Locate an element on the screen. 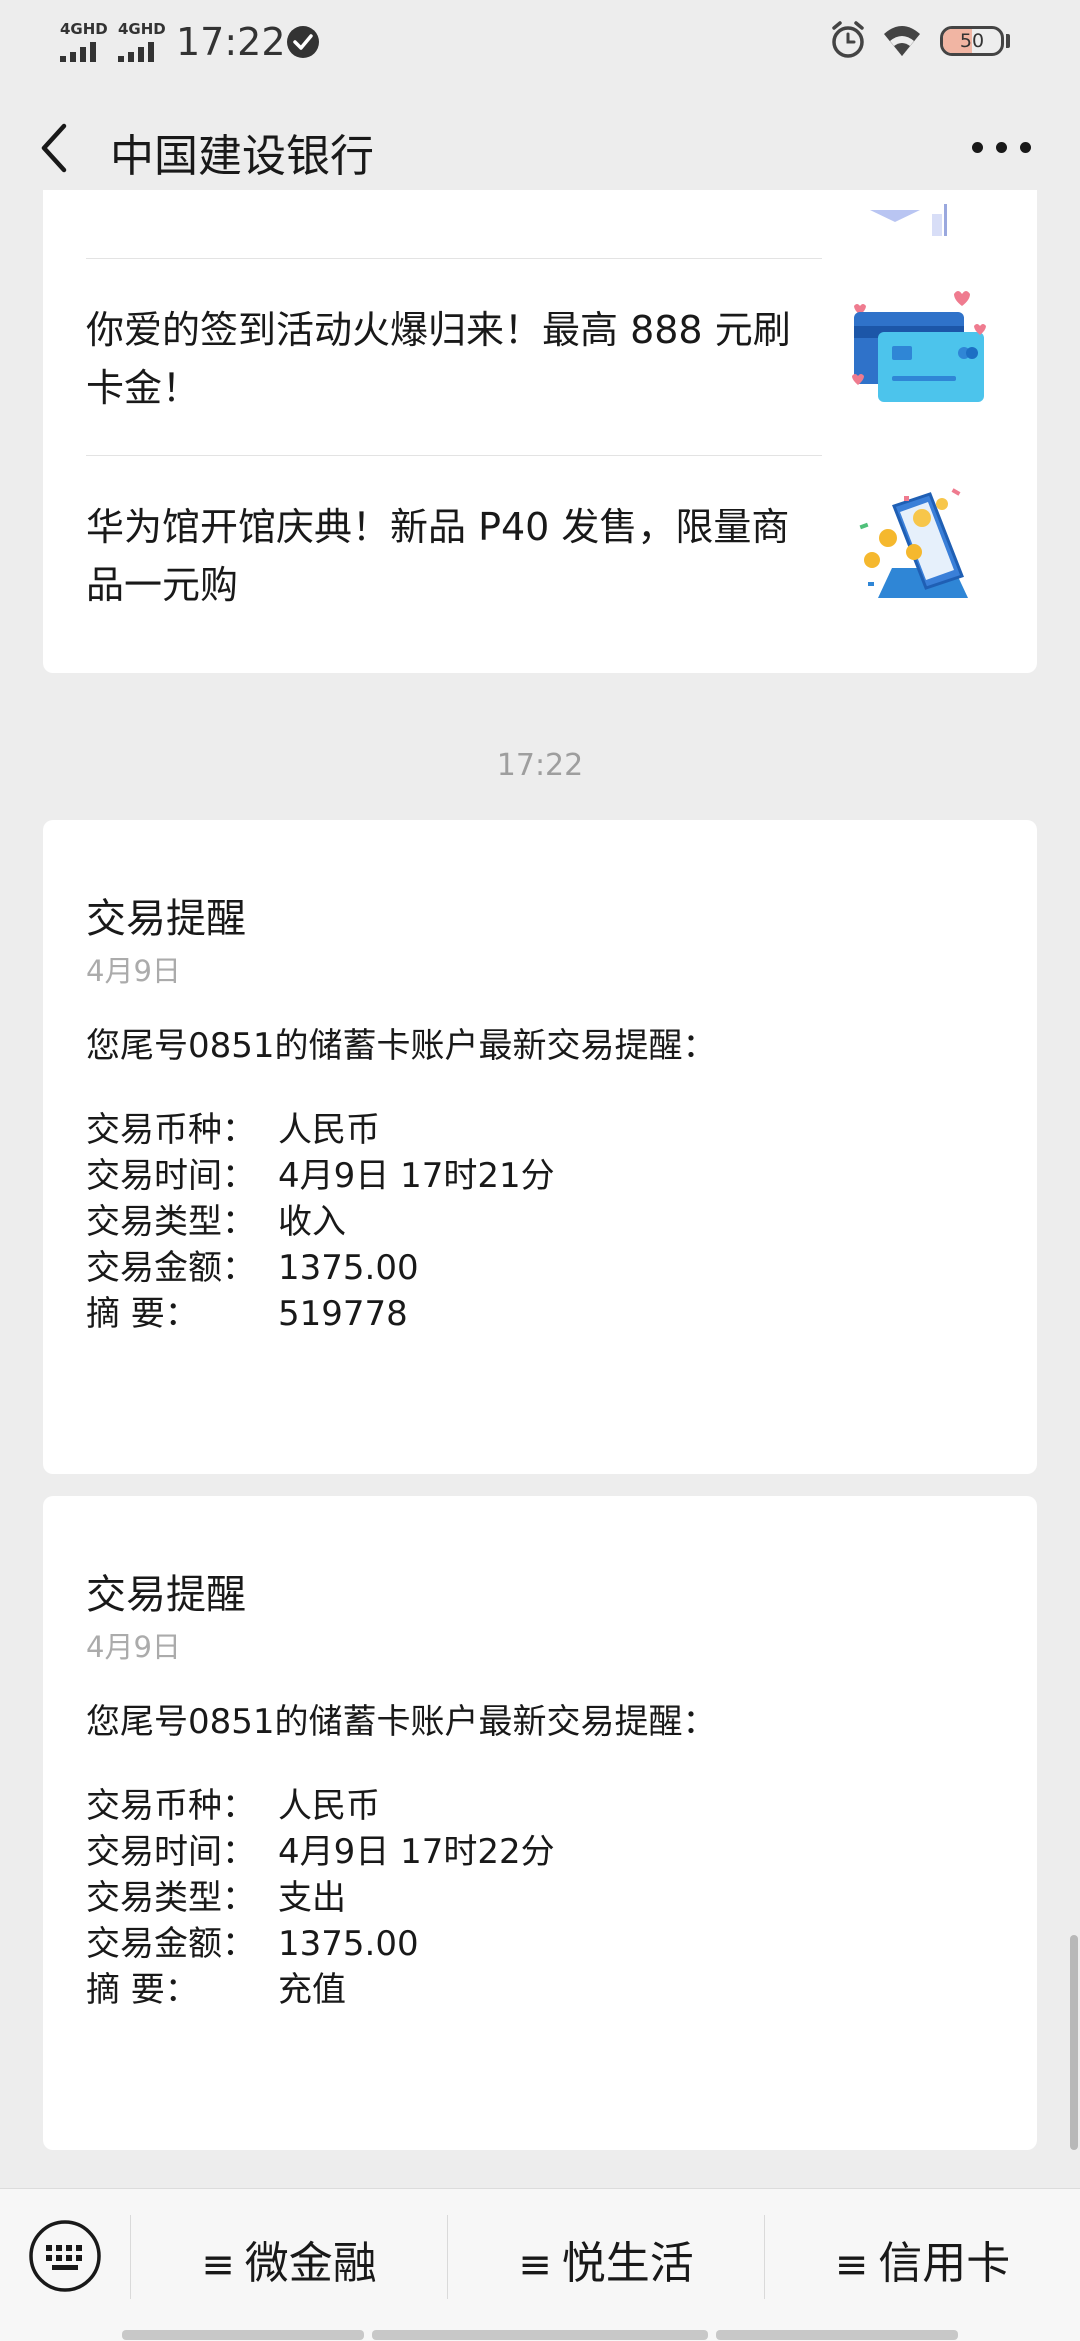 Image resolution: width=1080 pixels, height=2341 pixels. page-title: 中国建设银行 is located at coordinates (242, 156).